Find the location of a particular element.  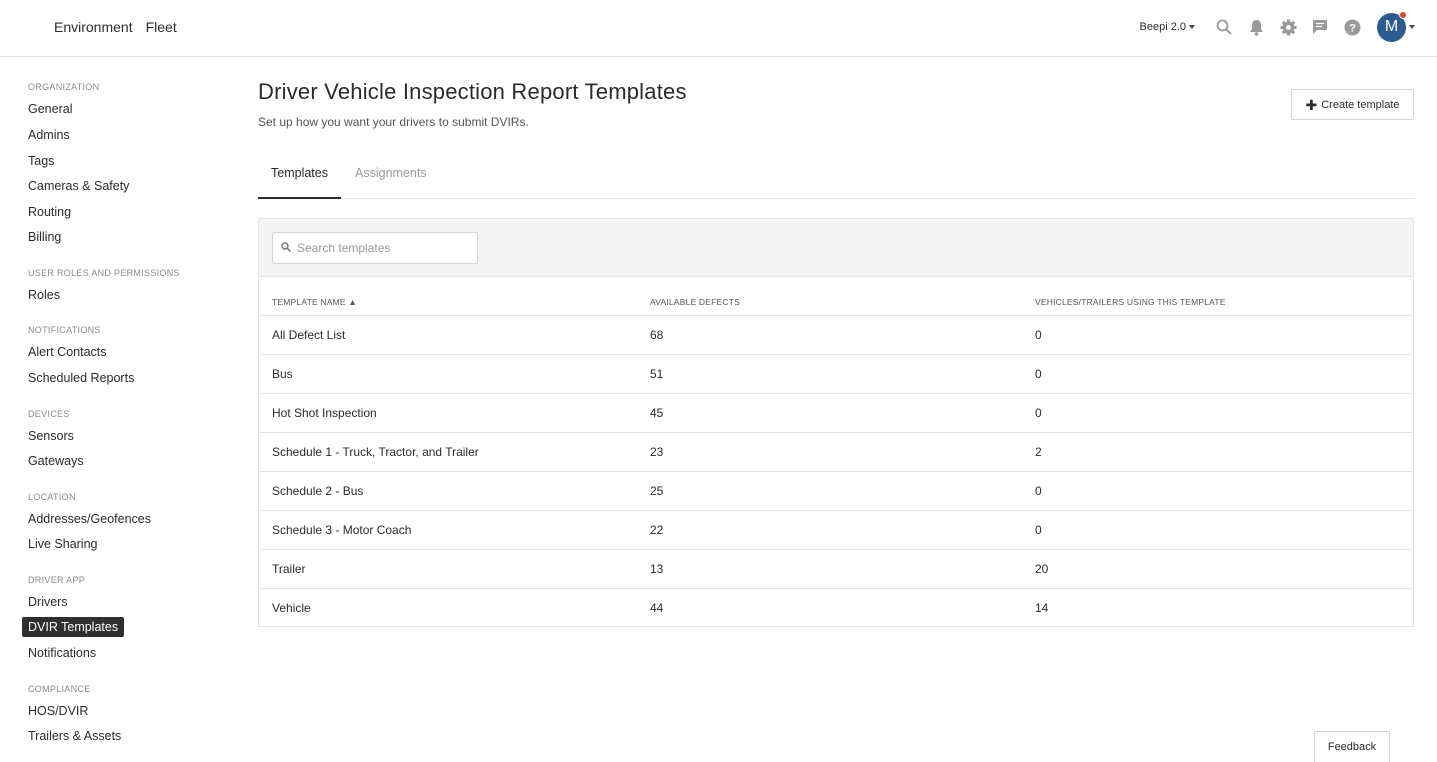

sidebar-section-notifications: NOTIFICATIONS is located at coordinates (64, 330).